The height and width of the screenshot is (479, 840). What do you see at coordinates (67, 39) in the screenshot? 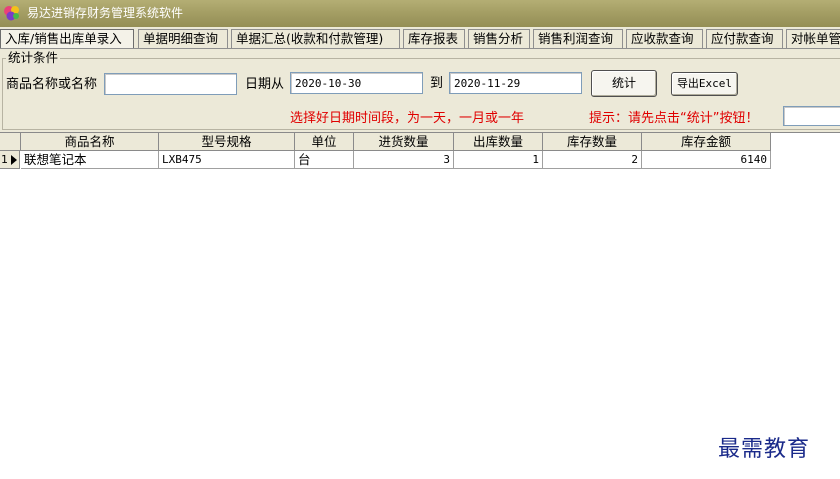
I see `tab-entry: 入库/销售出库单录入` at bounding box center [67, 39].